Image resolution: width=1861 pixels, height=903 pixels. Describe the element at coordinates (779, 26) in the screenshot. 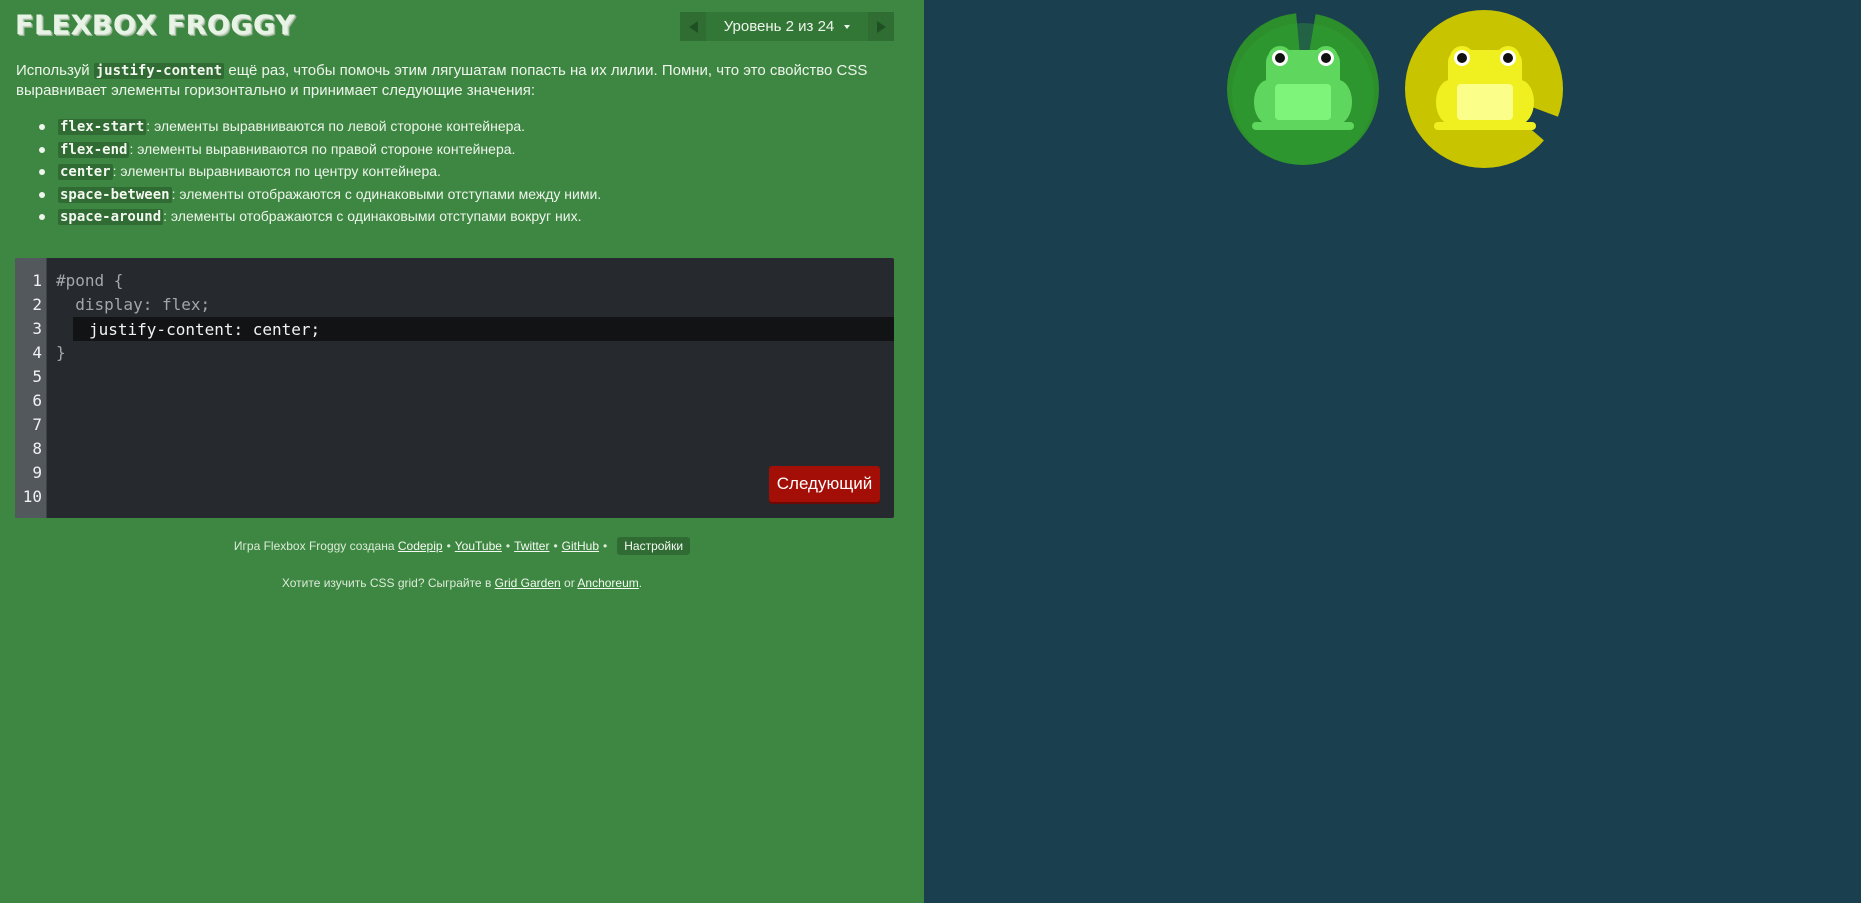

I see `level-label: Уровень 2 из 24` at that location.